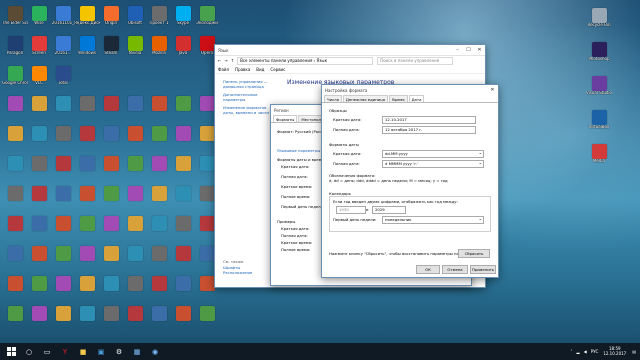  Describe the element at coordinates (578, 351) in the screenshot. I see `network-icon: ▂` at that location.